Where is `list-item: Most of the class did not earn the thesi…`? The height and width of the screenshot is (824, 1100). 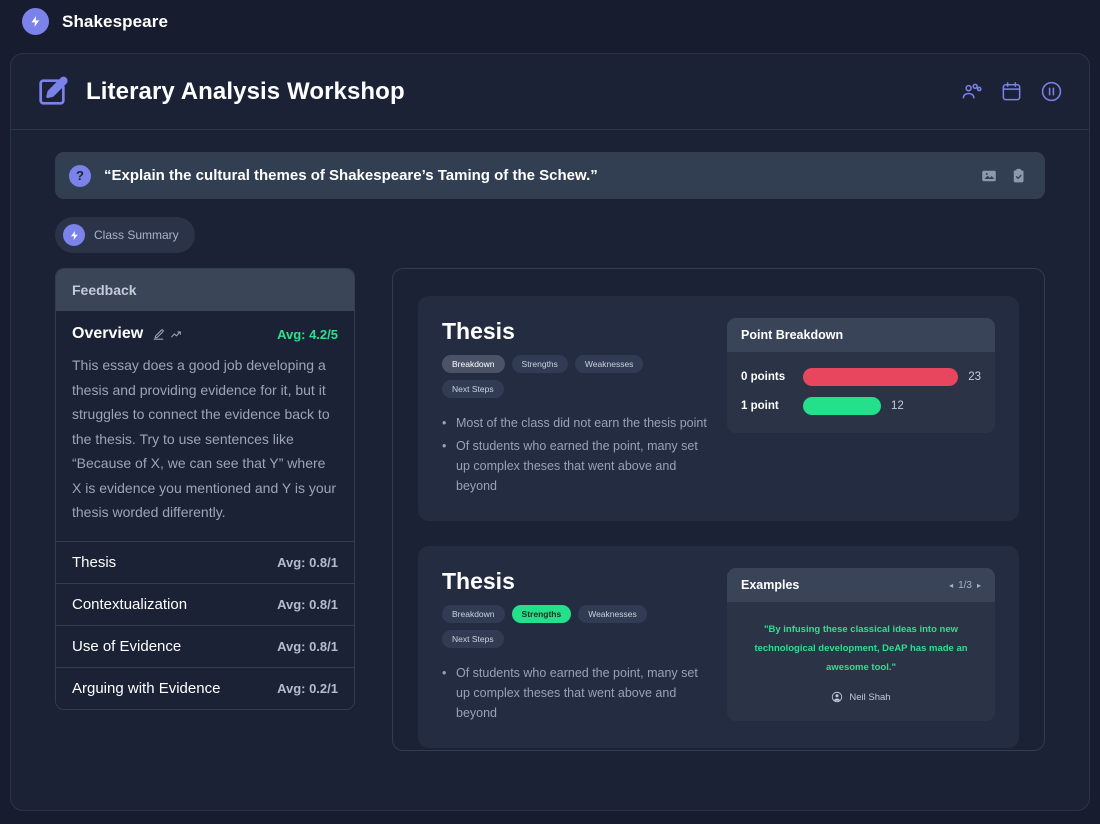 list-item: Most of the class did not earn the thesi… is located at coordinates (574, 423).